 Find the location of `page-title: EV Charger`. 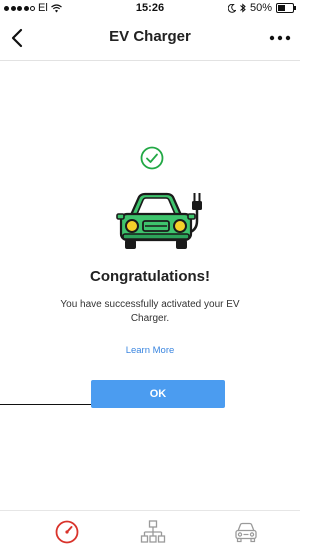

page-title: EV Charger is located at coordinates (150, 36).